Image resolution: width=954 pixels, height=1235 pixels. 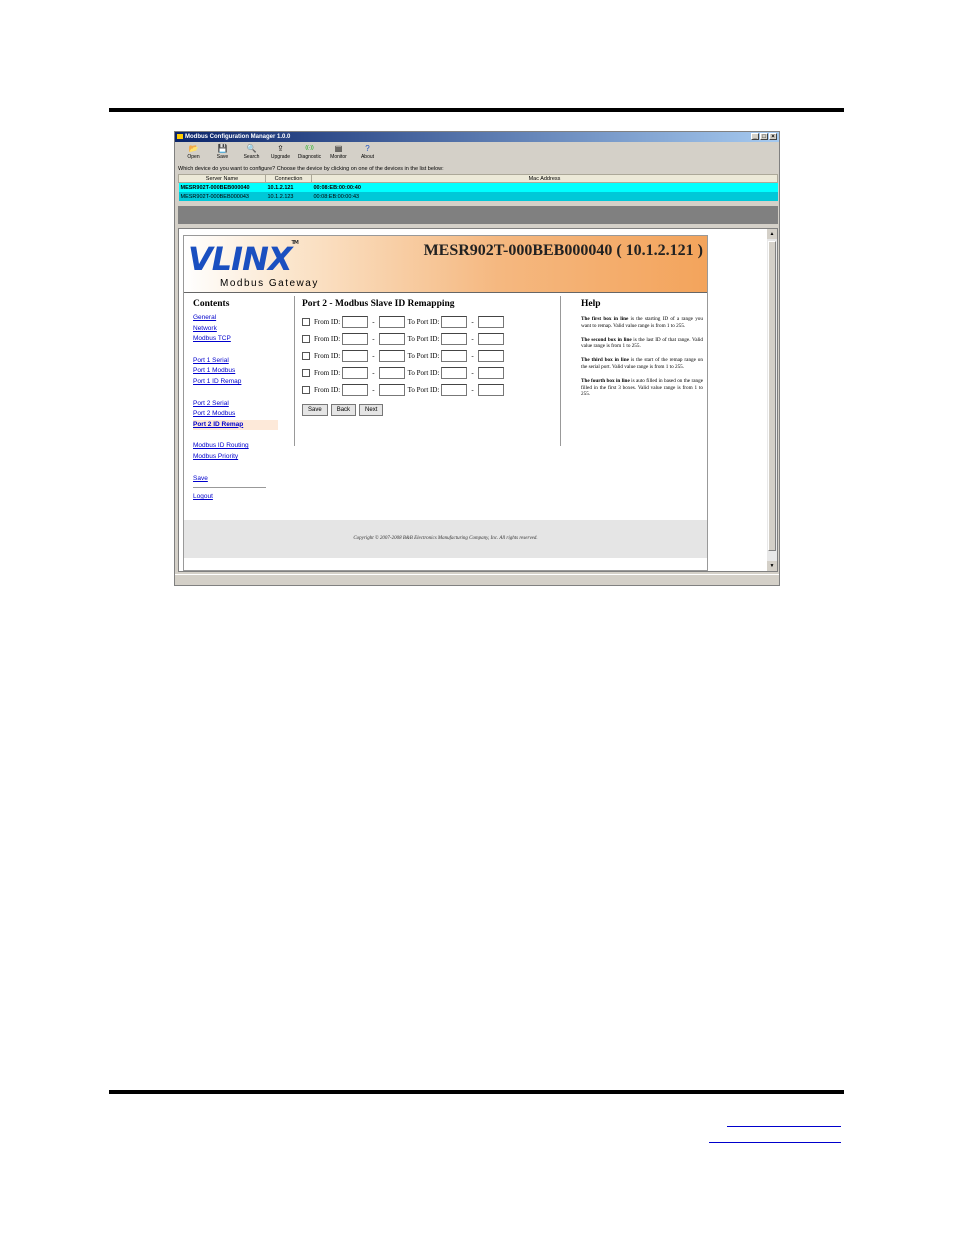 I want to click on nav-link-logout: Logout, so click(x=235, y=497).